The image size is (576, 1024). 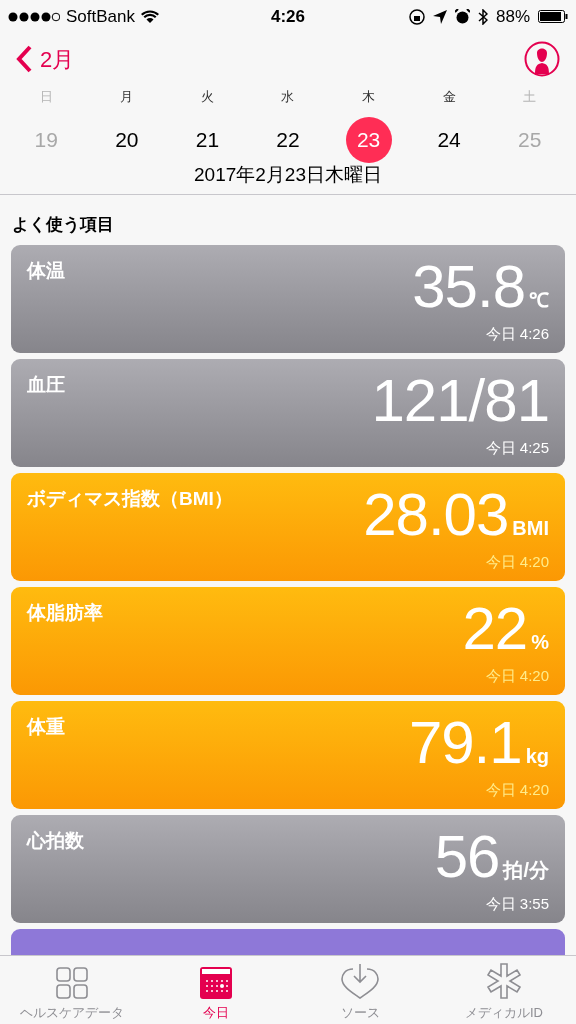 I want to click on date-button: 25, so click(x=529, y=140).